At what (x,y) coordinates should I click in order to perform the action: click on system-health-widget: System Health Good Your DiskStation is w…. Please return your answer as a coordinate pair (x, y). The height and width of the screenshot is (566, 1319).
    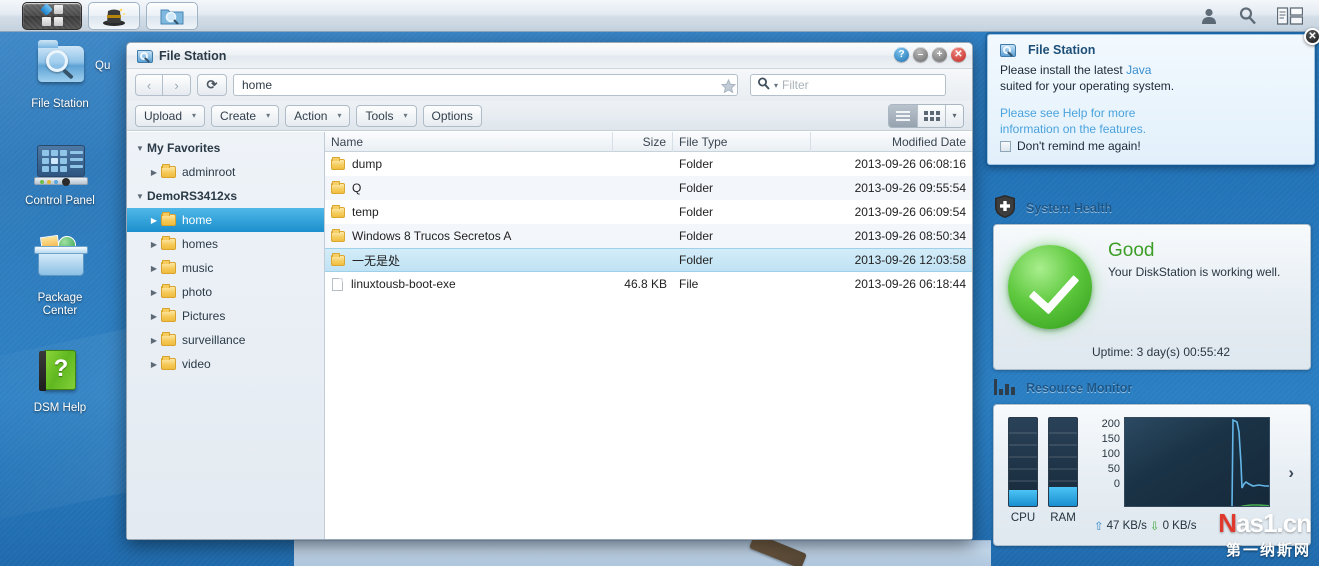
    Looking at the image, I should click on (1152, 281).